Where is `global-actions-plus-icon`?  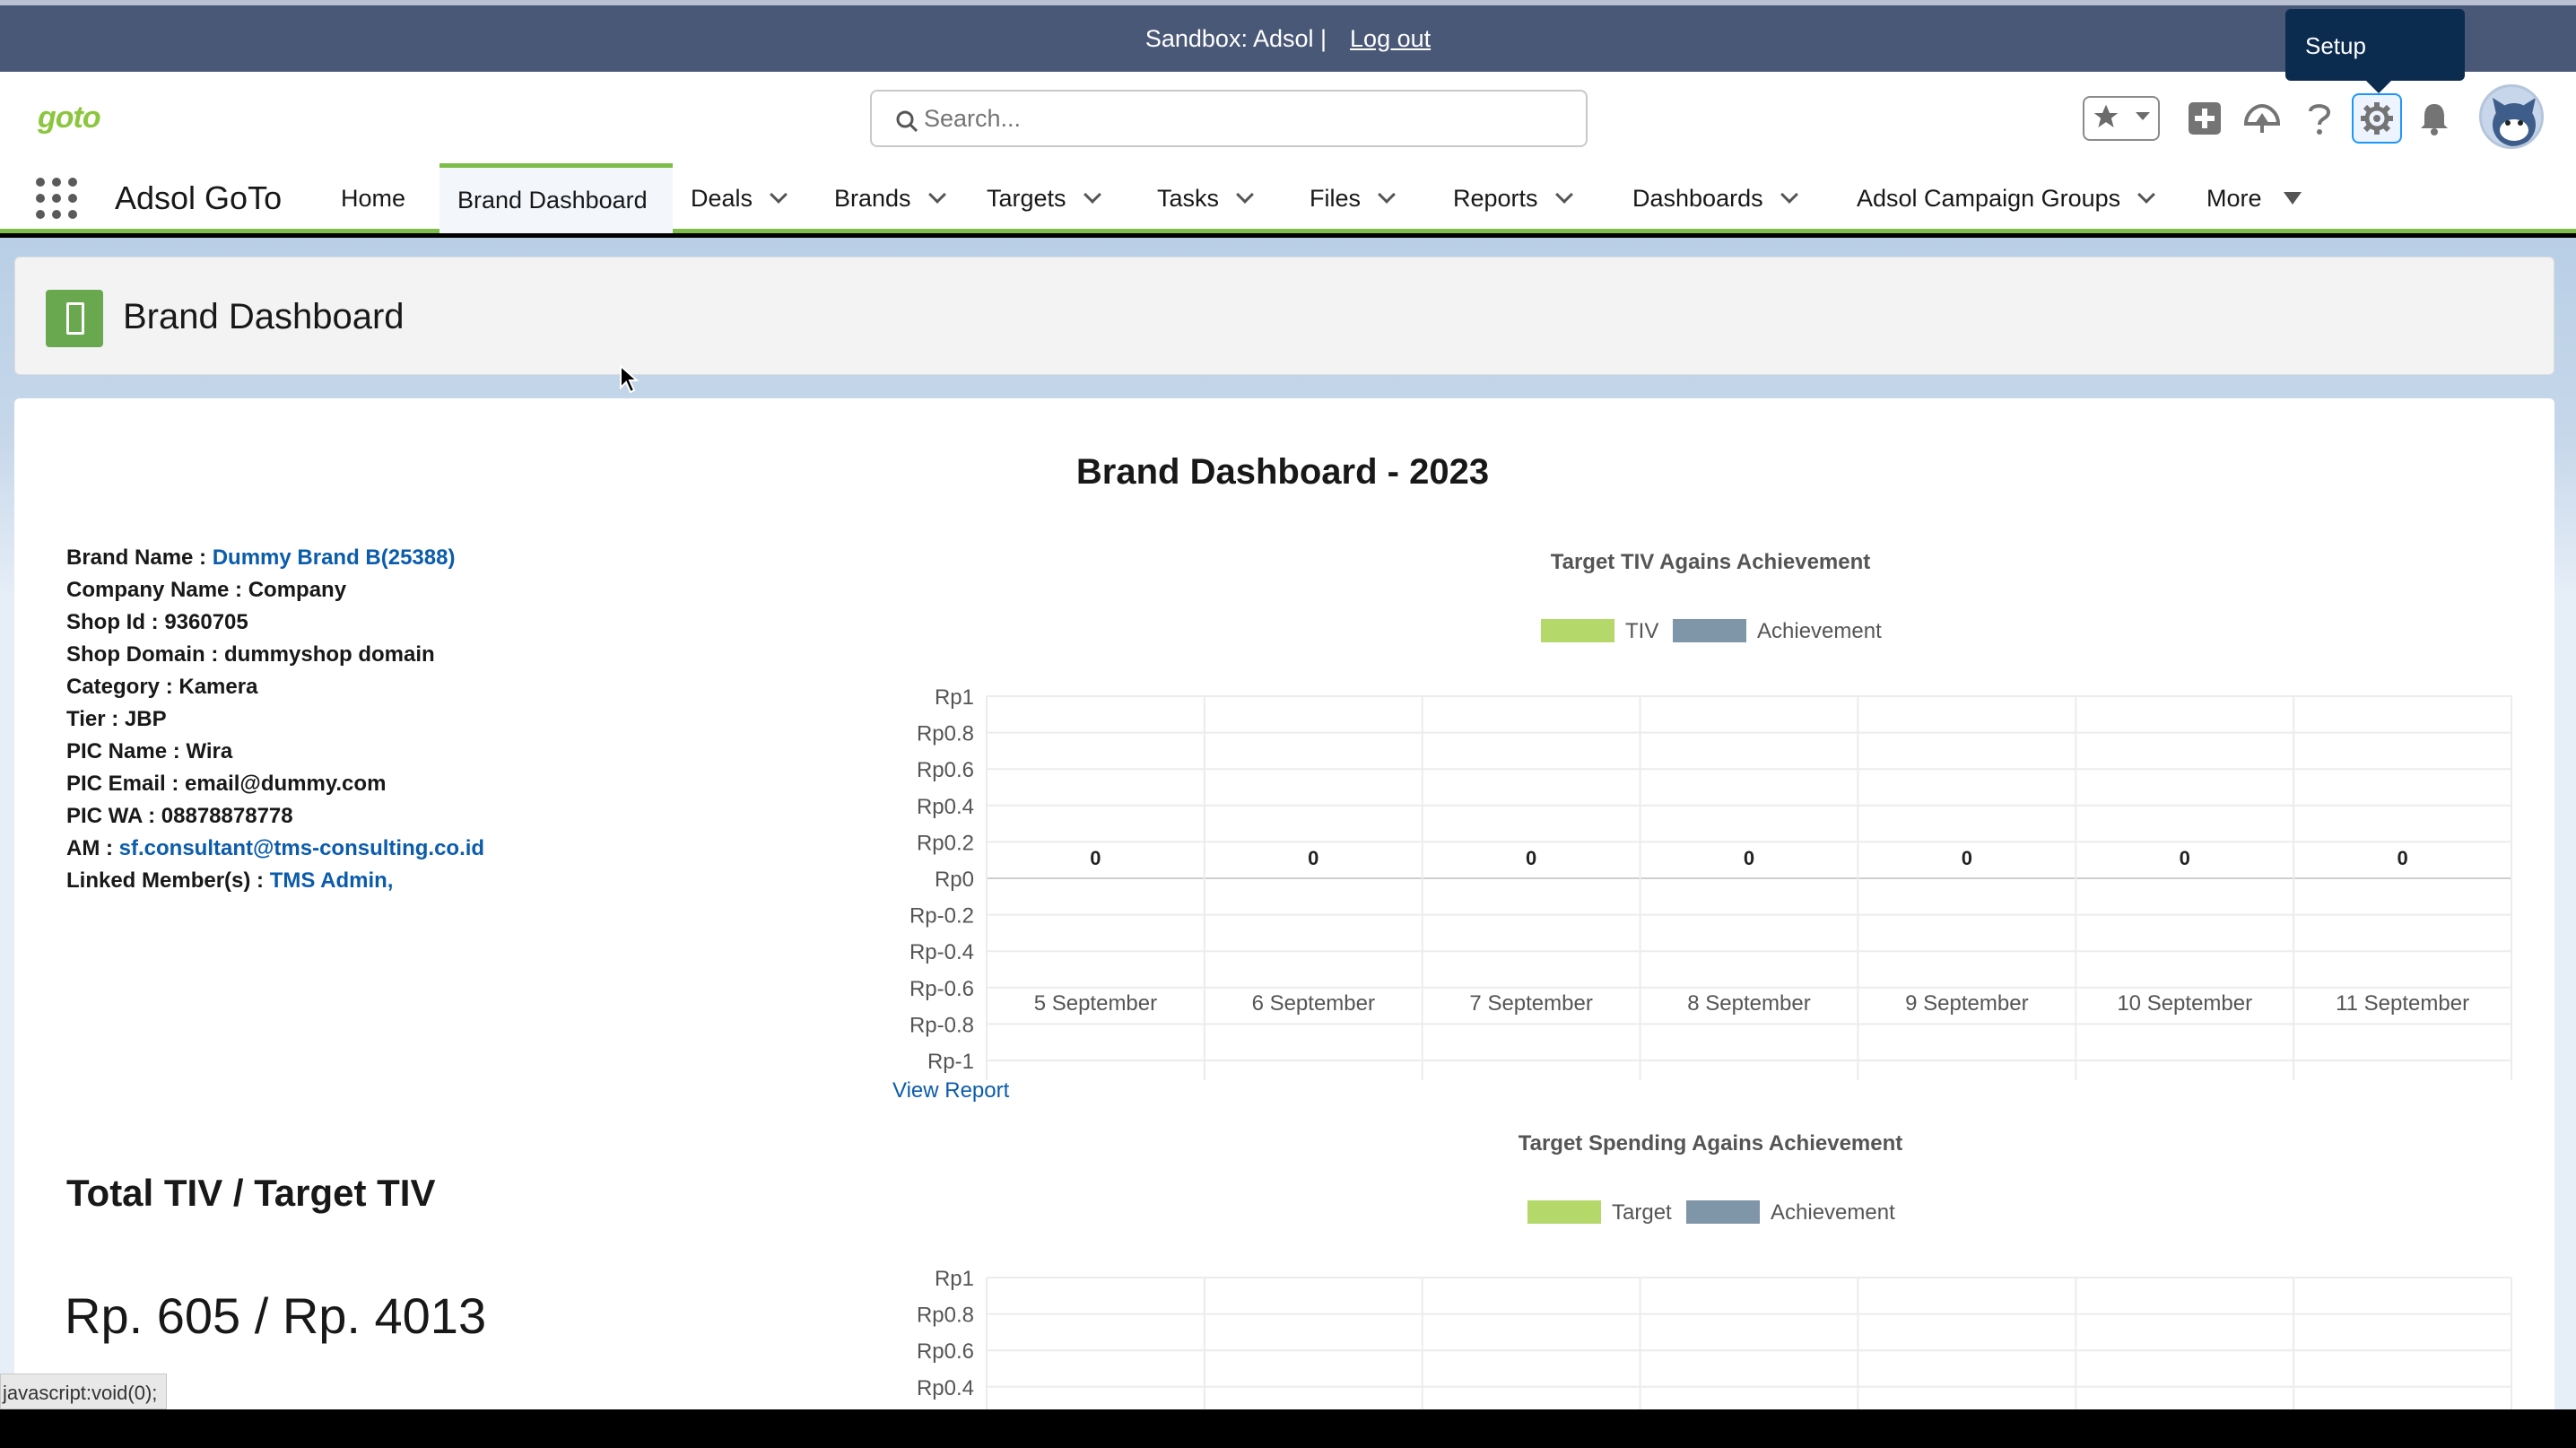 global-actions-plus-icon is located at coordinates (2205, 118).